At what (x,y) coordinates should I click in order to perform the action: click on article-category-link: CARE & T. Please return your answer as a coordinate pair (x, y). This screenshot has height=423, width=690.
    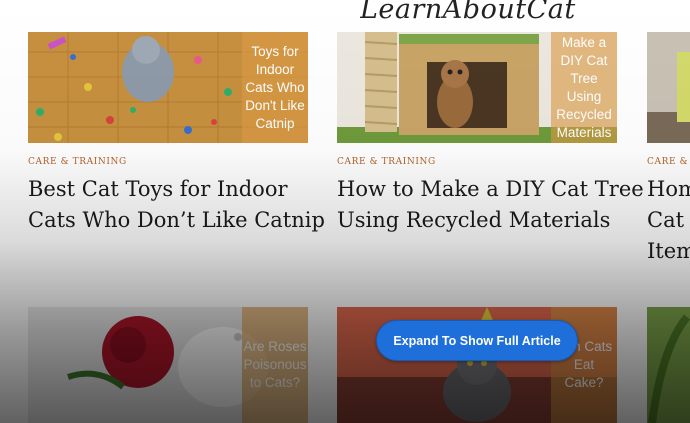
    Looking at the image, I should click on (668, 162).